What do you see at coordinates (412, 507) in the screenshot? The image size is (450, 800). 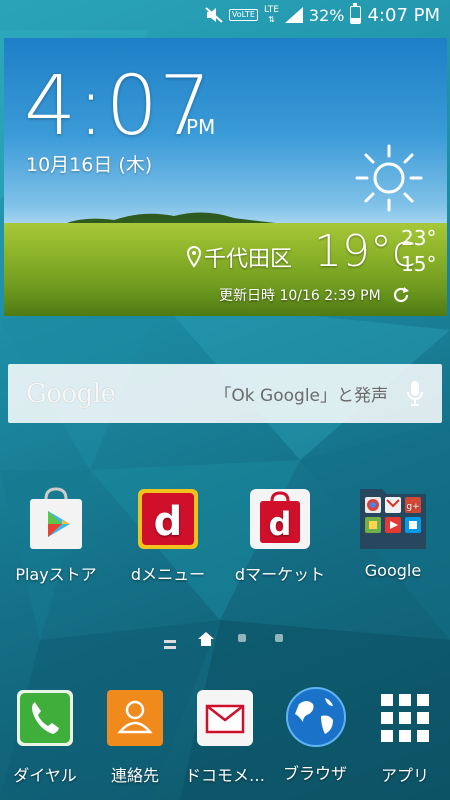 I see `svg-text: g+` at bounding box center [412, 507].